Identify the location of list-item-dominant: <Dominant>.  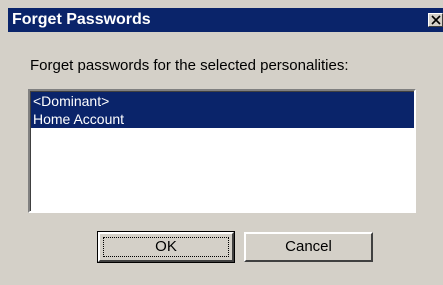
(222, 101).